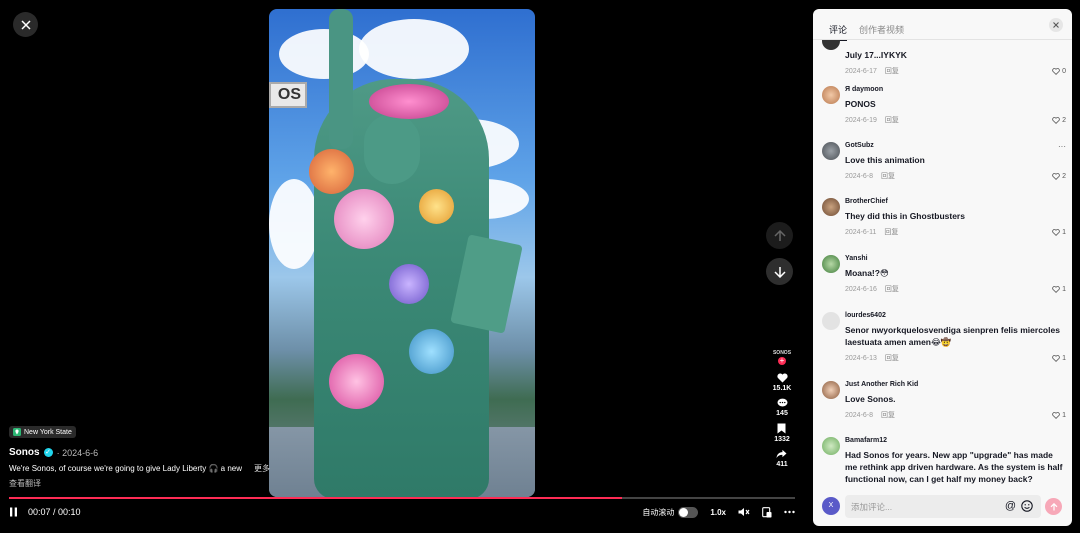 The width and height of the screenshot is (1080, 533). I want to click on emoji-icon, so click(1027, 506).